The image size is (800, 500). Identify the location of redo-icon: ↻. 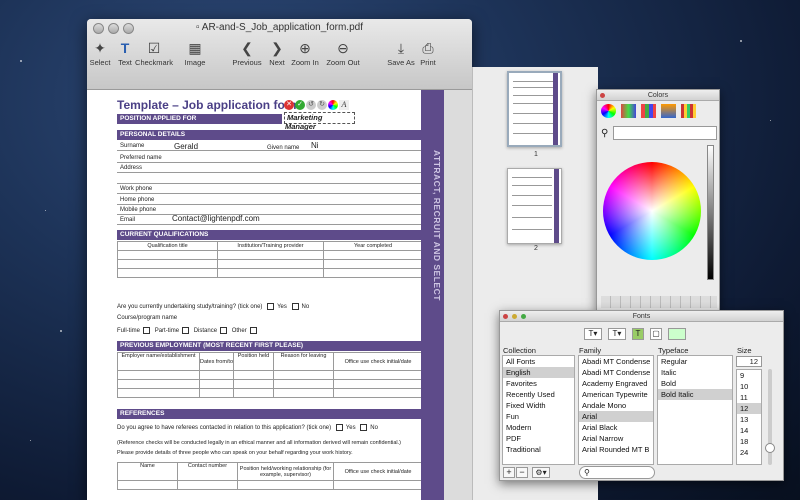
(322, 105).